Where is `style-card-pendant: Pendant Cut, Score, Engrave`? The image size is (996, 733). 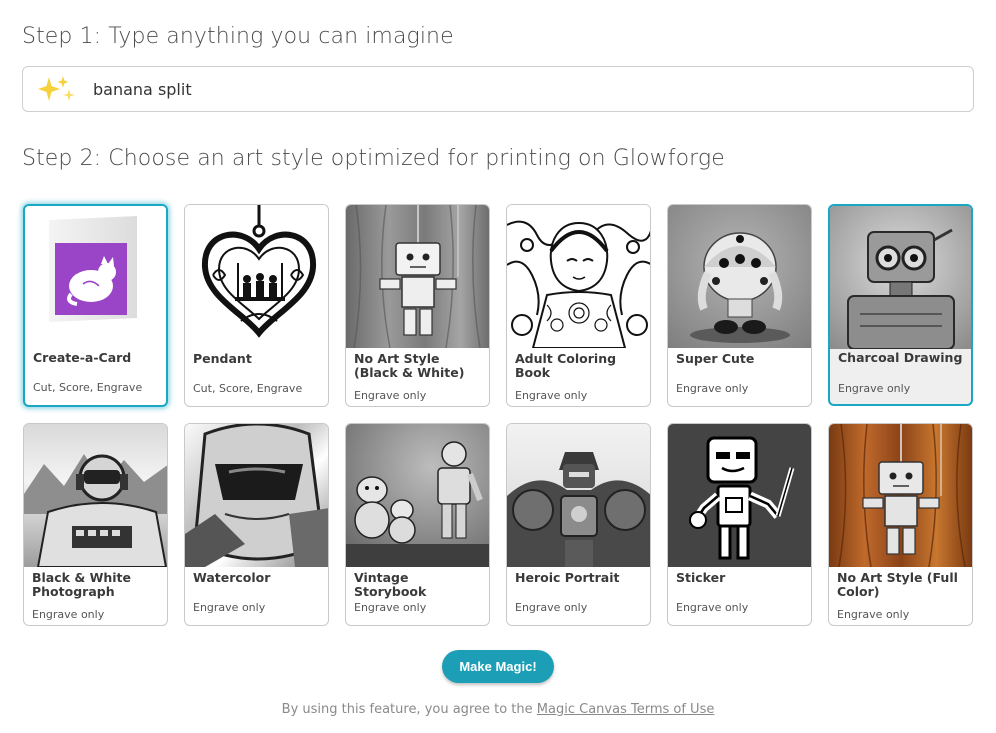 style-card-pendant: Pendant Cut, Score, Engrave is located at coordinates (256, 305).